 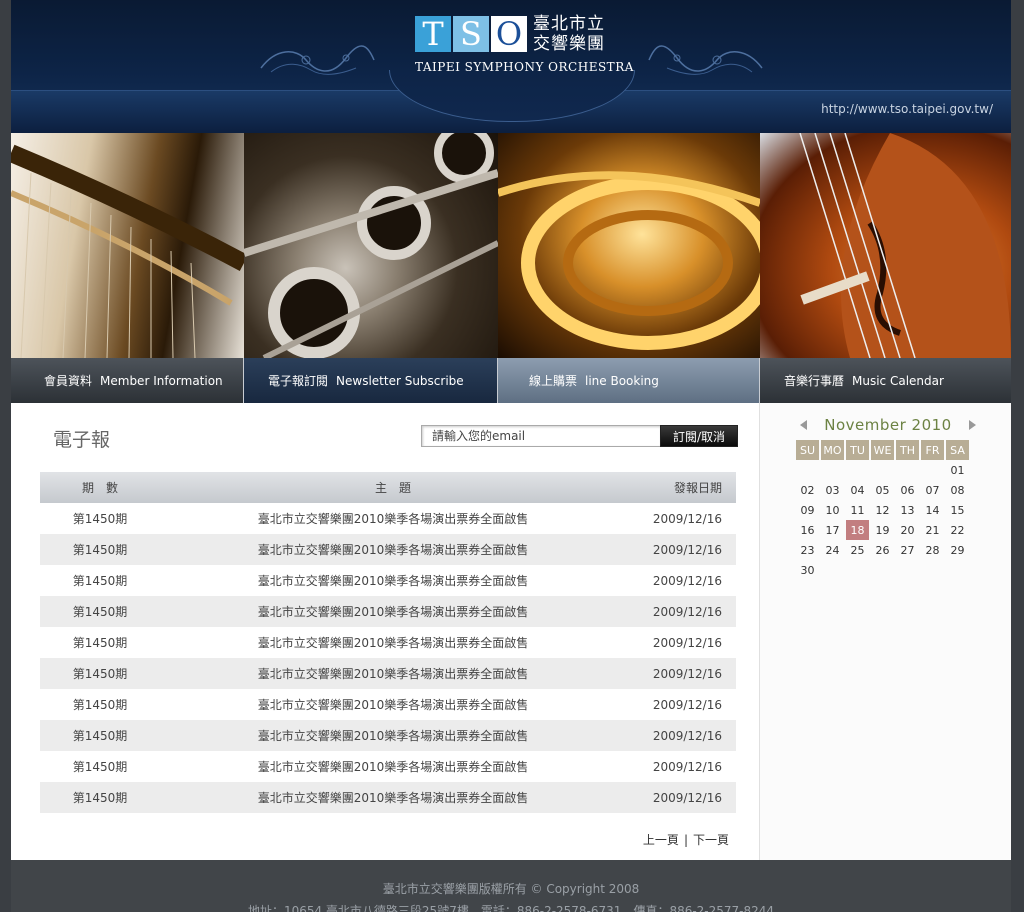 I want to click on prev-month-arrow-icon, so click(x=803, y=425).